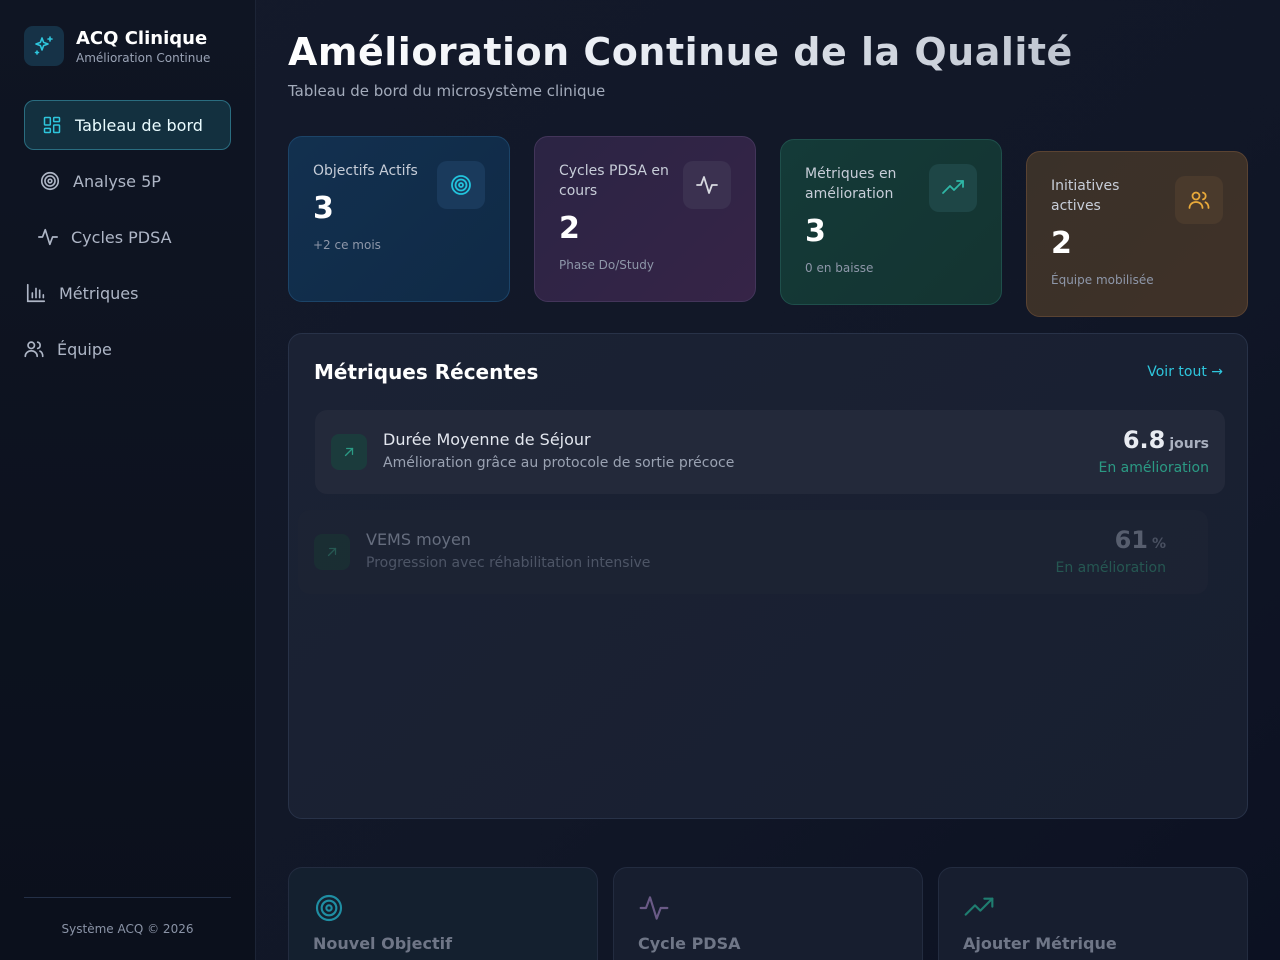 This screenshot has width=1280, height=960. Describe the element at coordinates (768, 913) in the screenshot. I see `pdsa-cycle-button: Cycle PDSA` at that location.